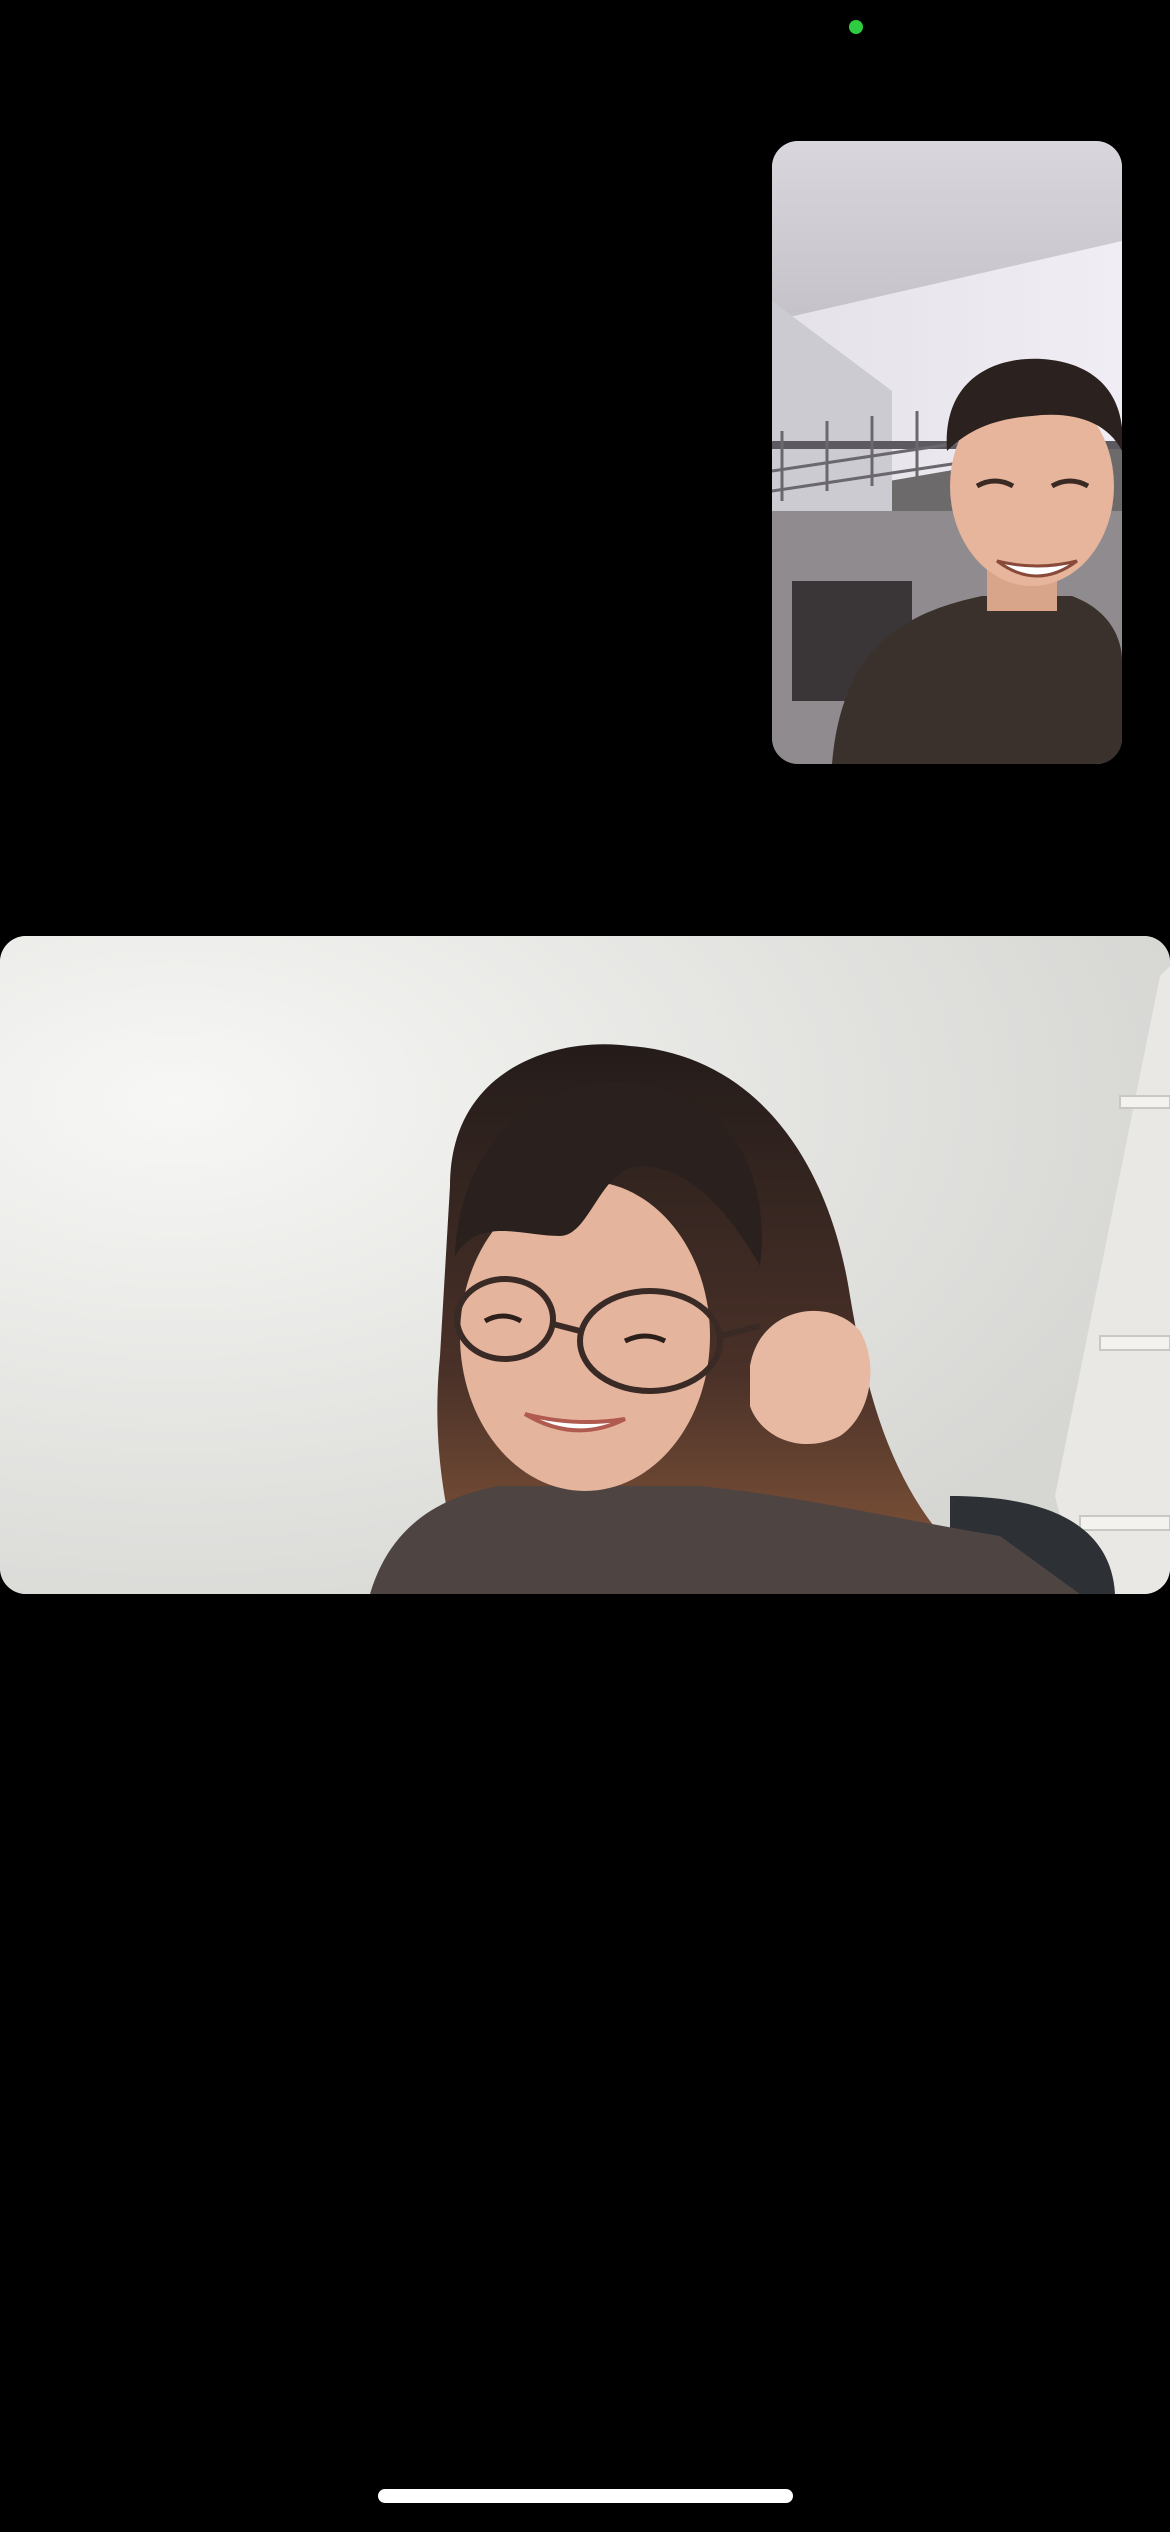 The width and height of the screenshot is (1170, 2532). I want to click on self-view-video-tile, so click(947, 452).